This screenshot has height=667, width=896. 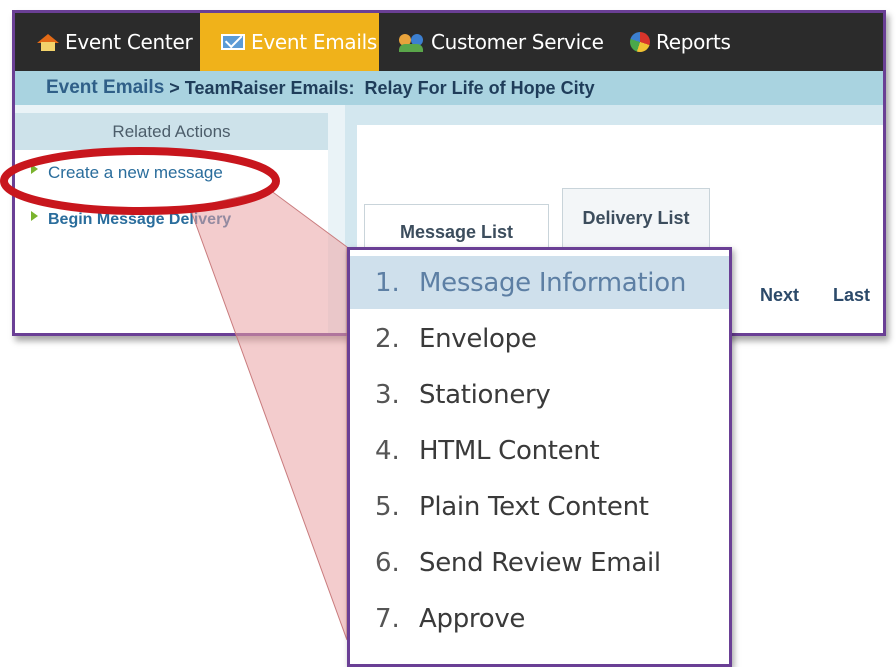 I want to click on step-label: HTML Content, so click(x=509, y=451).